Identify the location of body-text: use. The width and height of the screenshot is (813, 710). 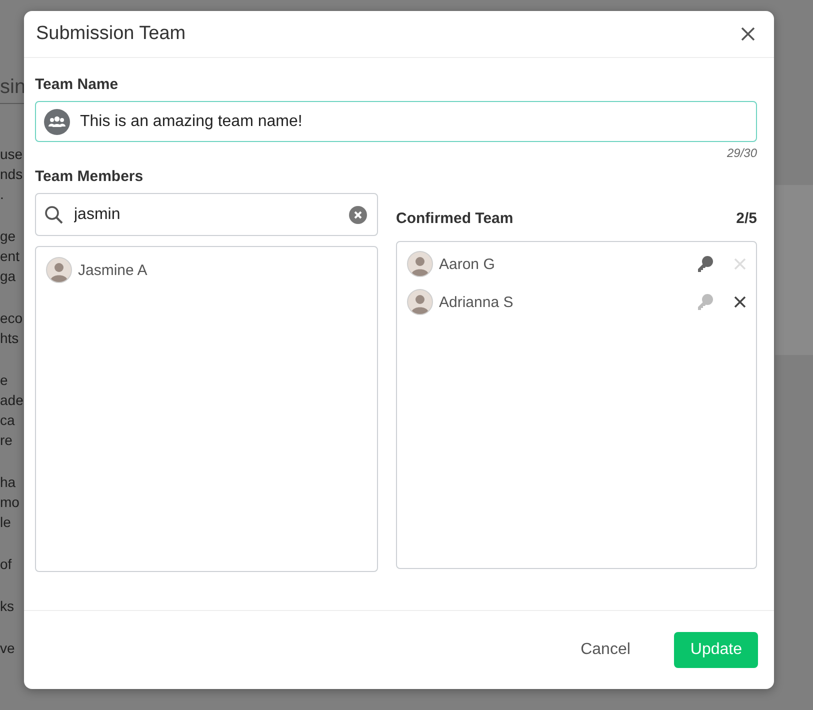
(11, 154).